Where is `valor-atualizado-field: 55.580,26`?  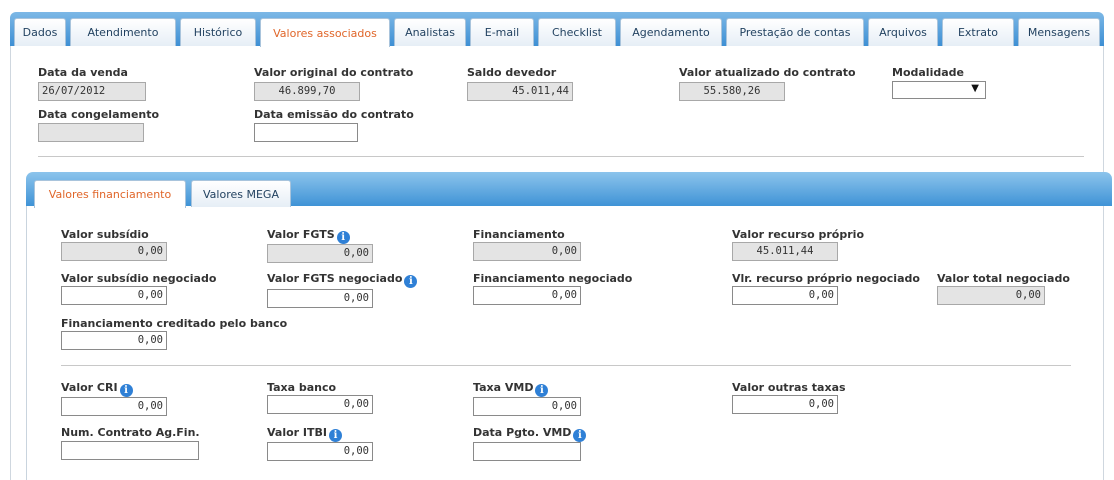
valor-atualizado-field: 55.580,26 is located at coordinates (732, 91).